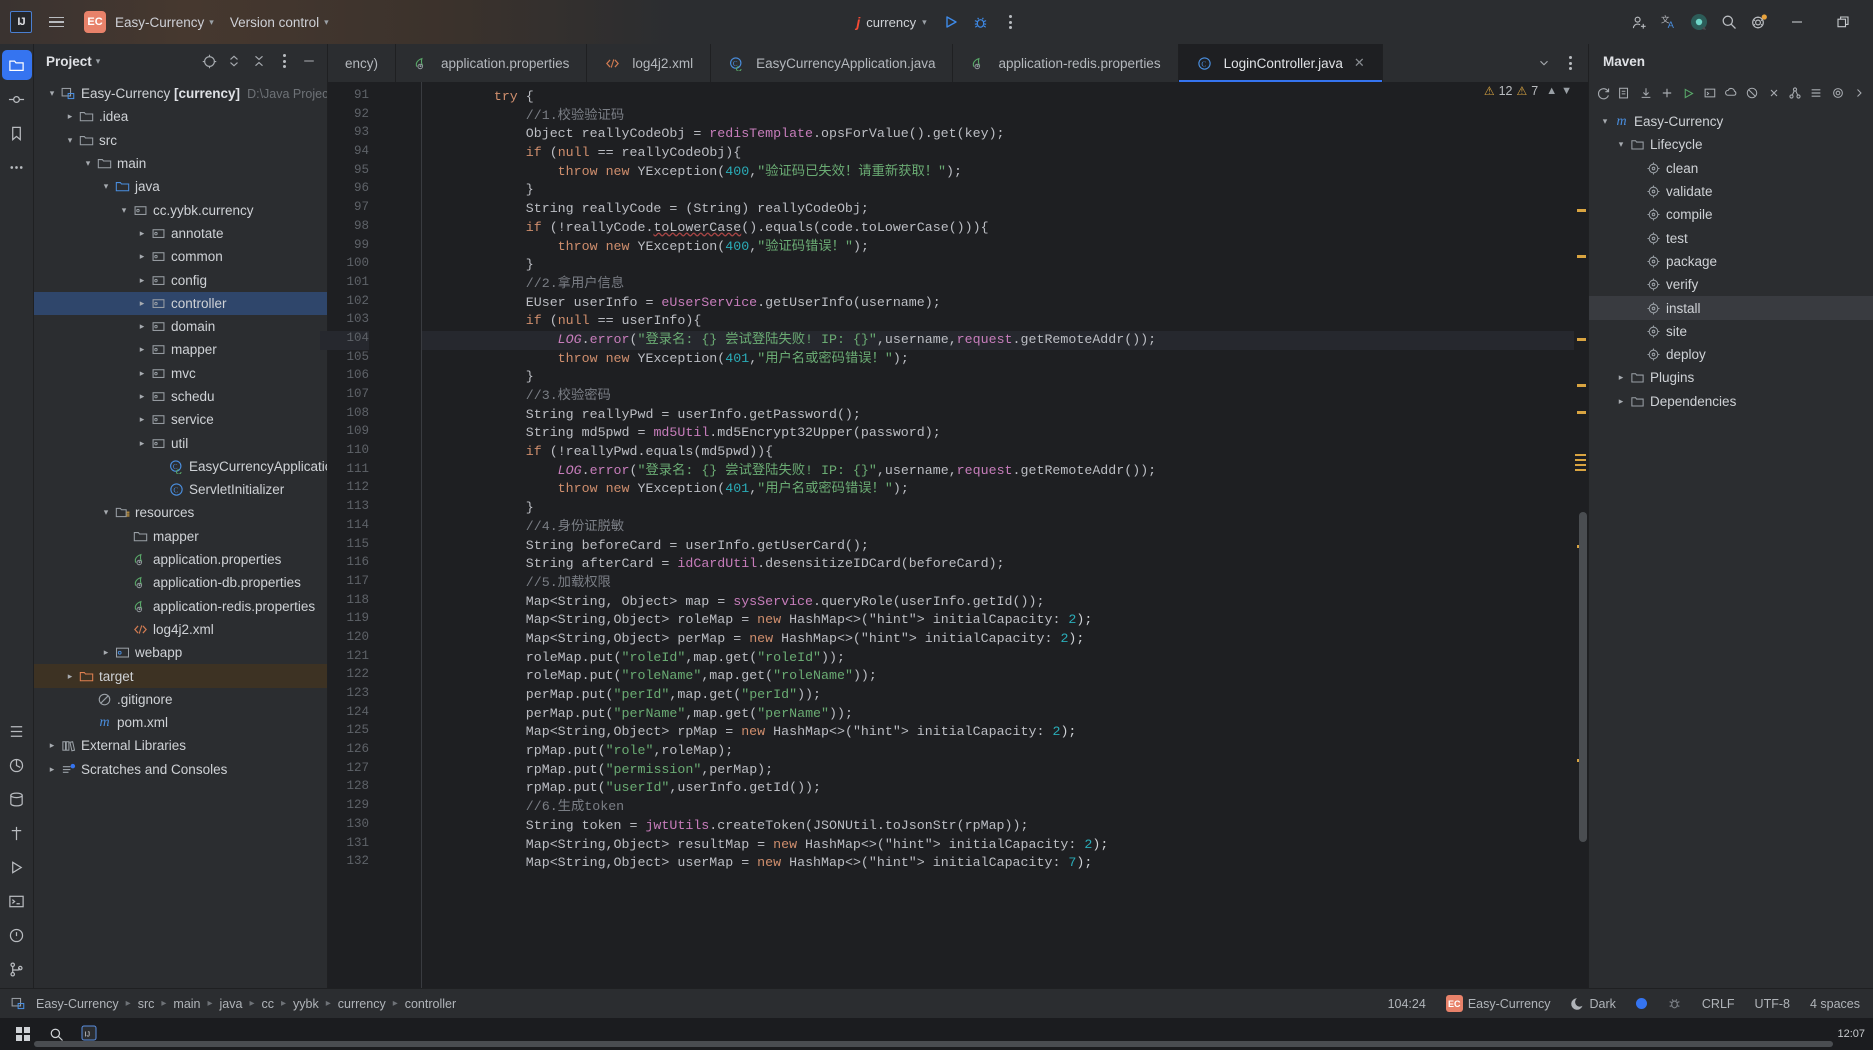 Image resolution: width=1873 pixels, height=1050 pixels. Describe the element at coordinates (146, 1004) in the screenshot. I see `breadcrumb-item-src: src` at that location.